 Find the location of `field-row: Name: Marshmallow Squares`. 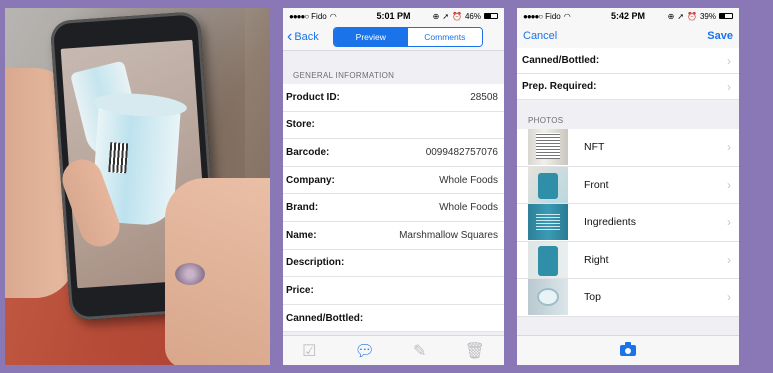

field-row: Name: Marshmallow Squares is located at coordinates (393, 236).